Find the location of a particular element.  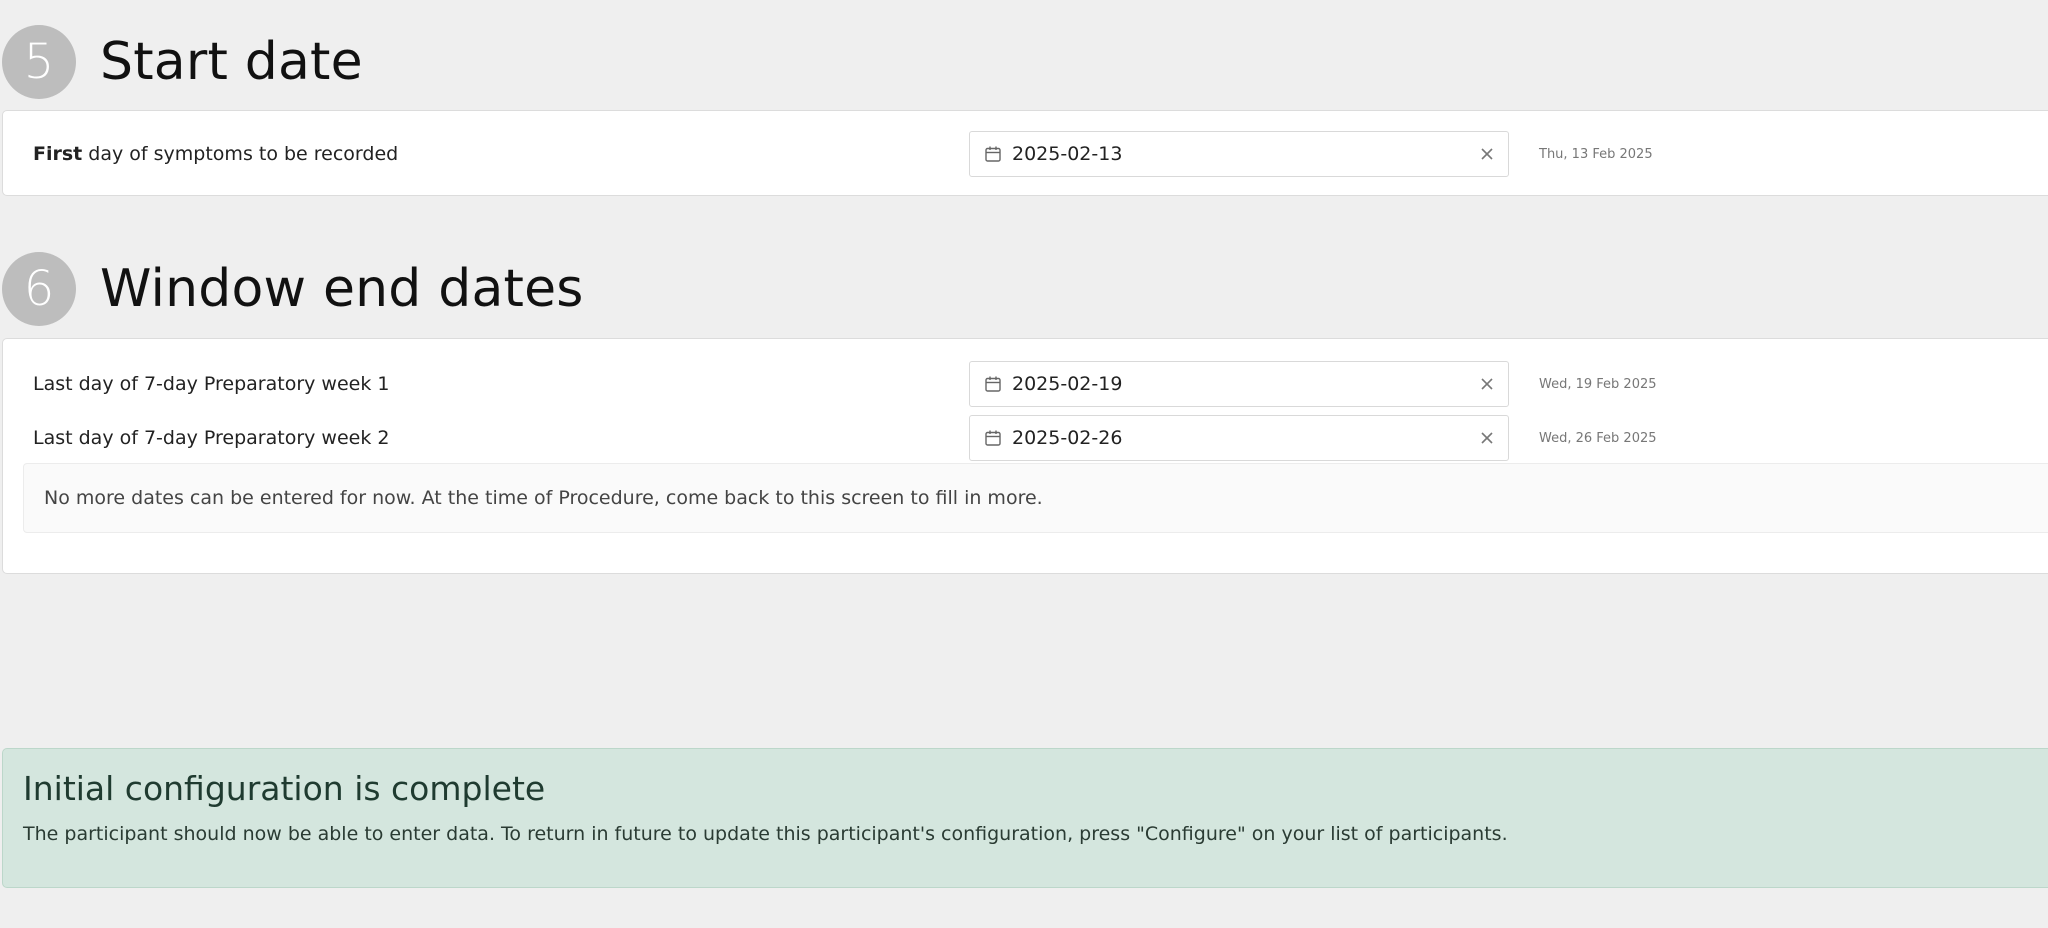

window-end-label: Last day of 7-day Preparatory week 2 is located at coordinates (211, 438).